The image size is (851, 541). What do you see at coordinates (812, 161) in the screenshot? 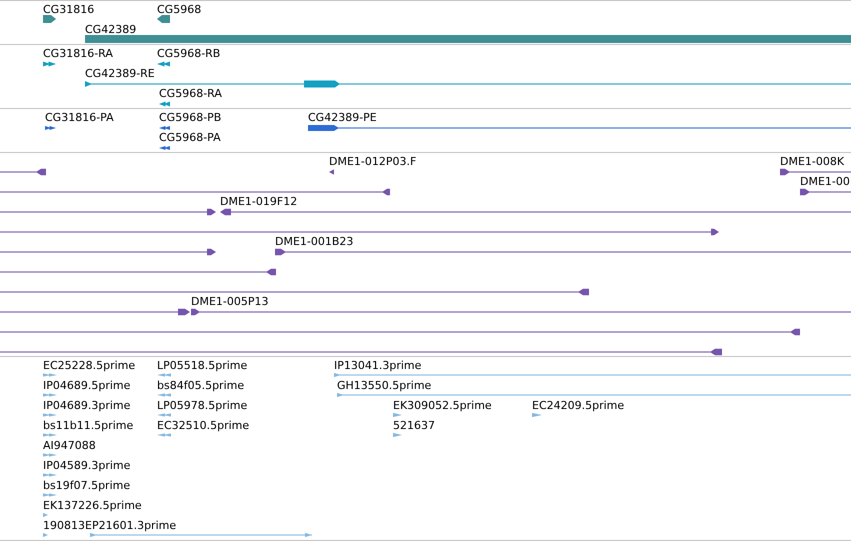
I see `feature-label: DME1-008K` at bounding box center [812, 161].